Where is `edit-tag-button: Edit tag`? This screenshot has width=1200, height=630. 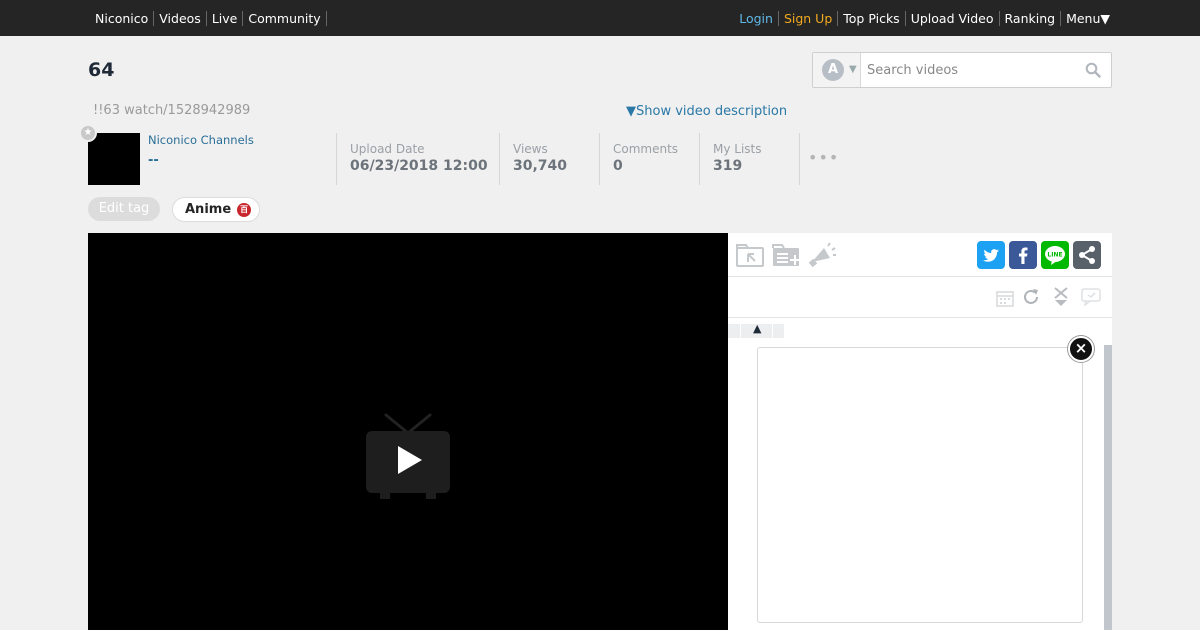 edit-tag-button: Edit tag is located at coordinates (124, 209).